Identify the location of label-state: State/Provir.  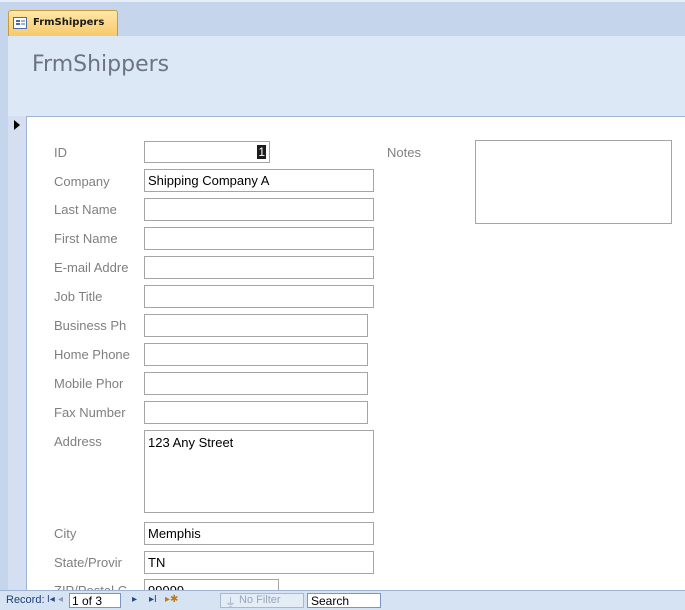
(88, 562).